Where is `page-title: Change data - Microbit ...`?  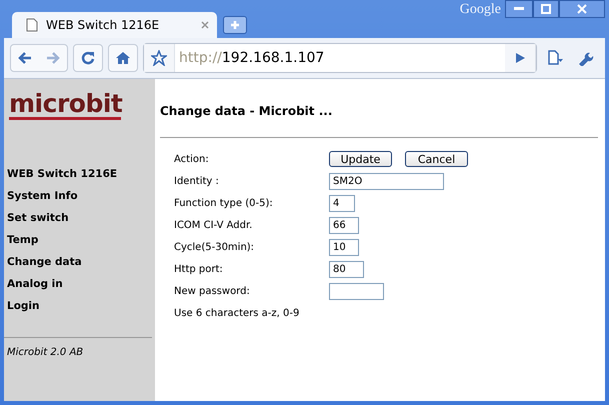
page-title: Change data - Microbit ... is located at coordinates (247, 111).